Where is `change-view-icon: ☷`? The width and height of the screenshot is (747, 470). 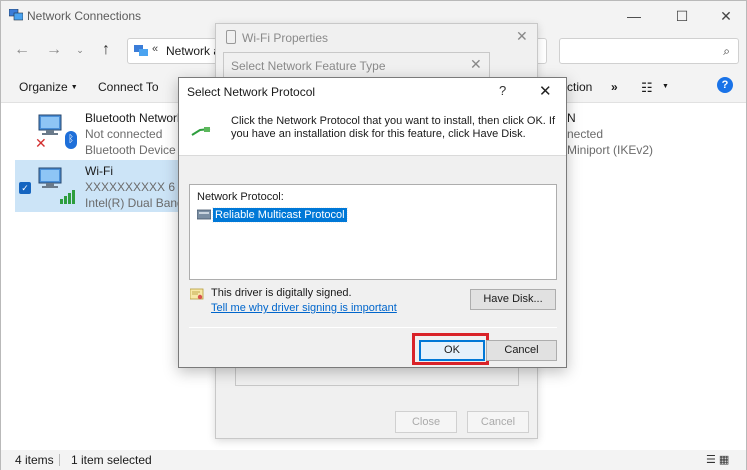
change-view-icon: ☷ is located at coordinates (647, 88).